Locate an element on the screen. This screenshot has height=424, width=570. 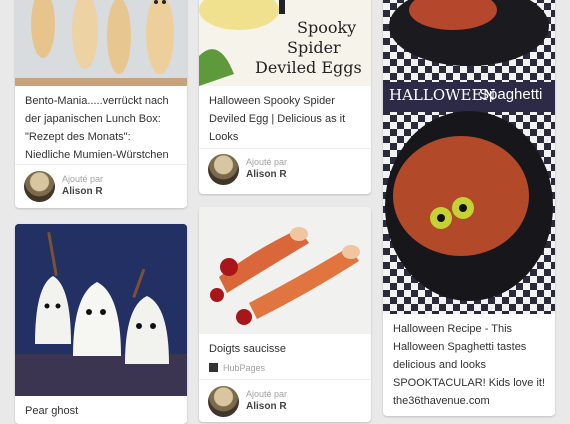
mummy-sausages-illustration is located at coordinates (101, 43).